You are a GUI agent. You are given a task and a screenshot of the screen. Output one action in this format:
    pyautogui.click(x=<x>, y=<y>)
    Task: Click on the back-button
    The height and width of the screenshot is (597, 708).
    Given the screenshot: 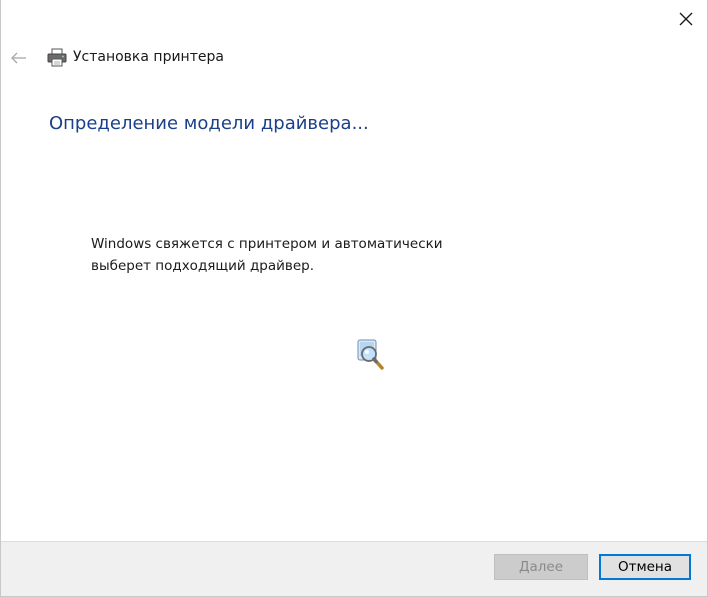 What is the action you would take?
    pyautogui.click(x=19, y=58)
    